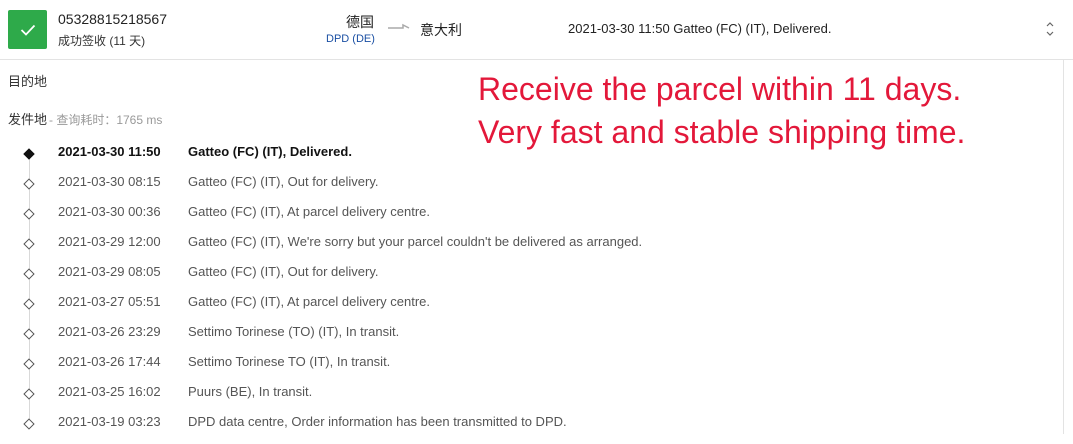 Image resolution: width=1073 pixels, height=444 pixels. I want to click on event-time: 2021-03-30 00:36, so click(109, 211).